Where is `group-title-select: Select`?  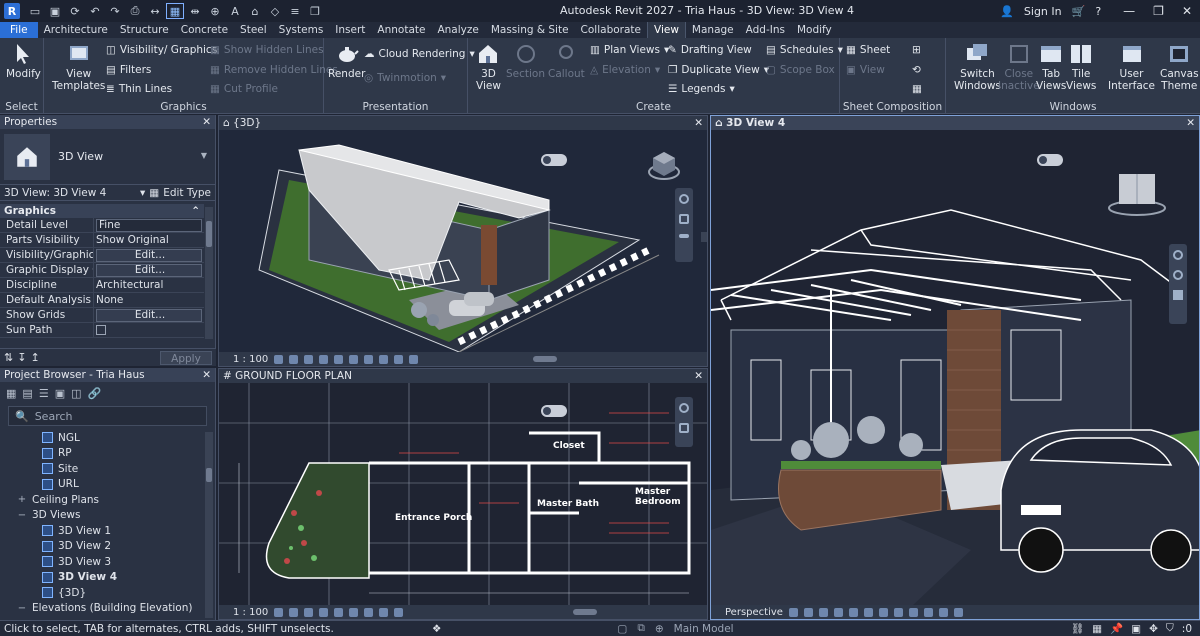
group-title-select: Select is located at coordinates (21, 107).